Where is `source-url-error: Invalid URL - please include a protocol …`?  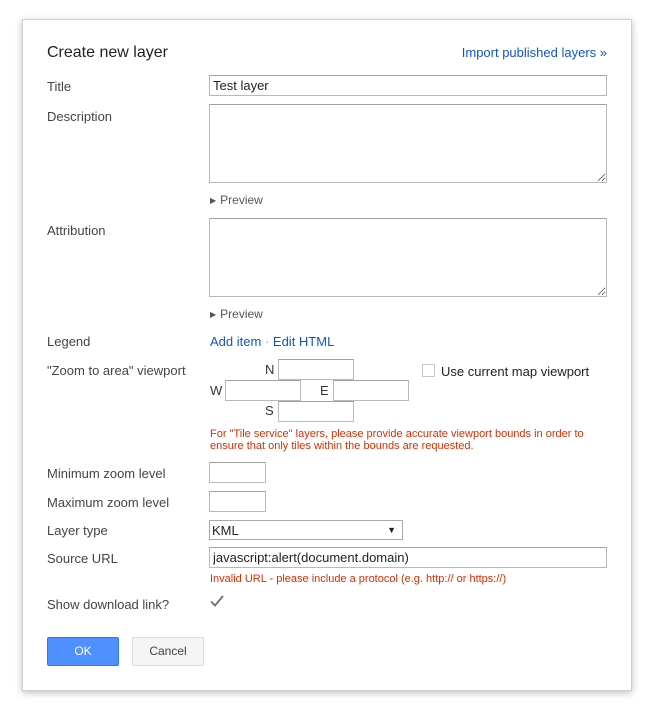 source-url-error: Invalid URL - please include a protocol … is located at coordinates (358, 579).